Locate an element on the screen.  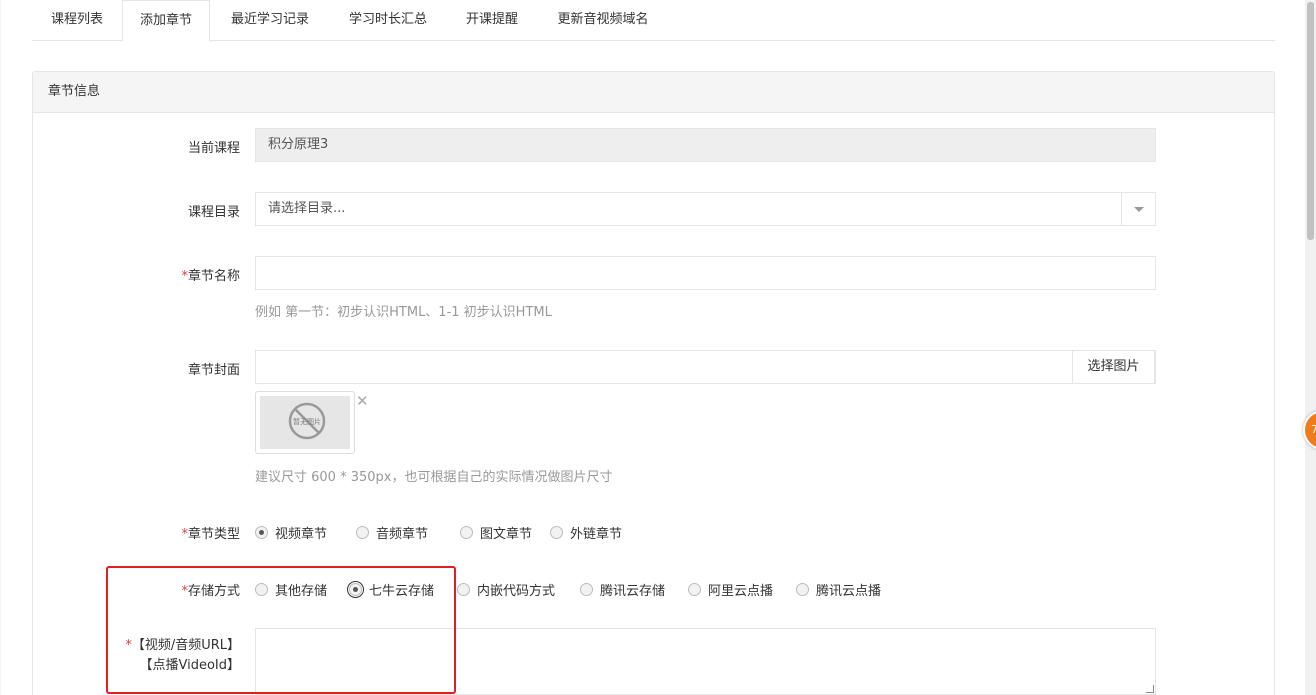
radio-audio-chapter: 音频章节 is located at coordinates (392, 532).